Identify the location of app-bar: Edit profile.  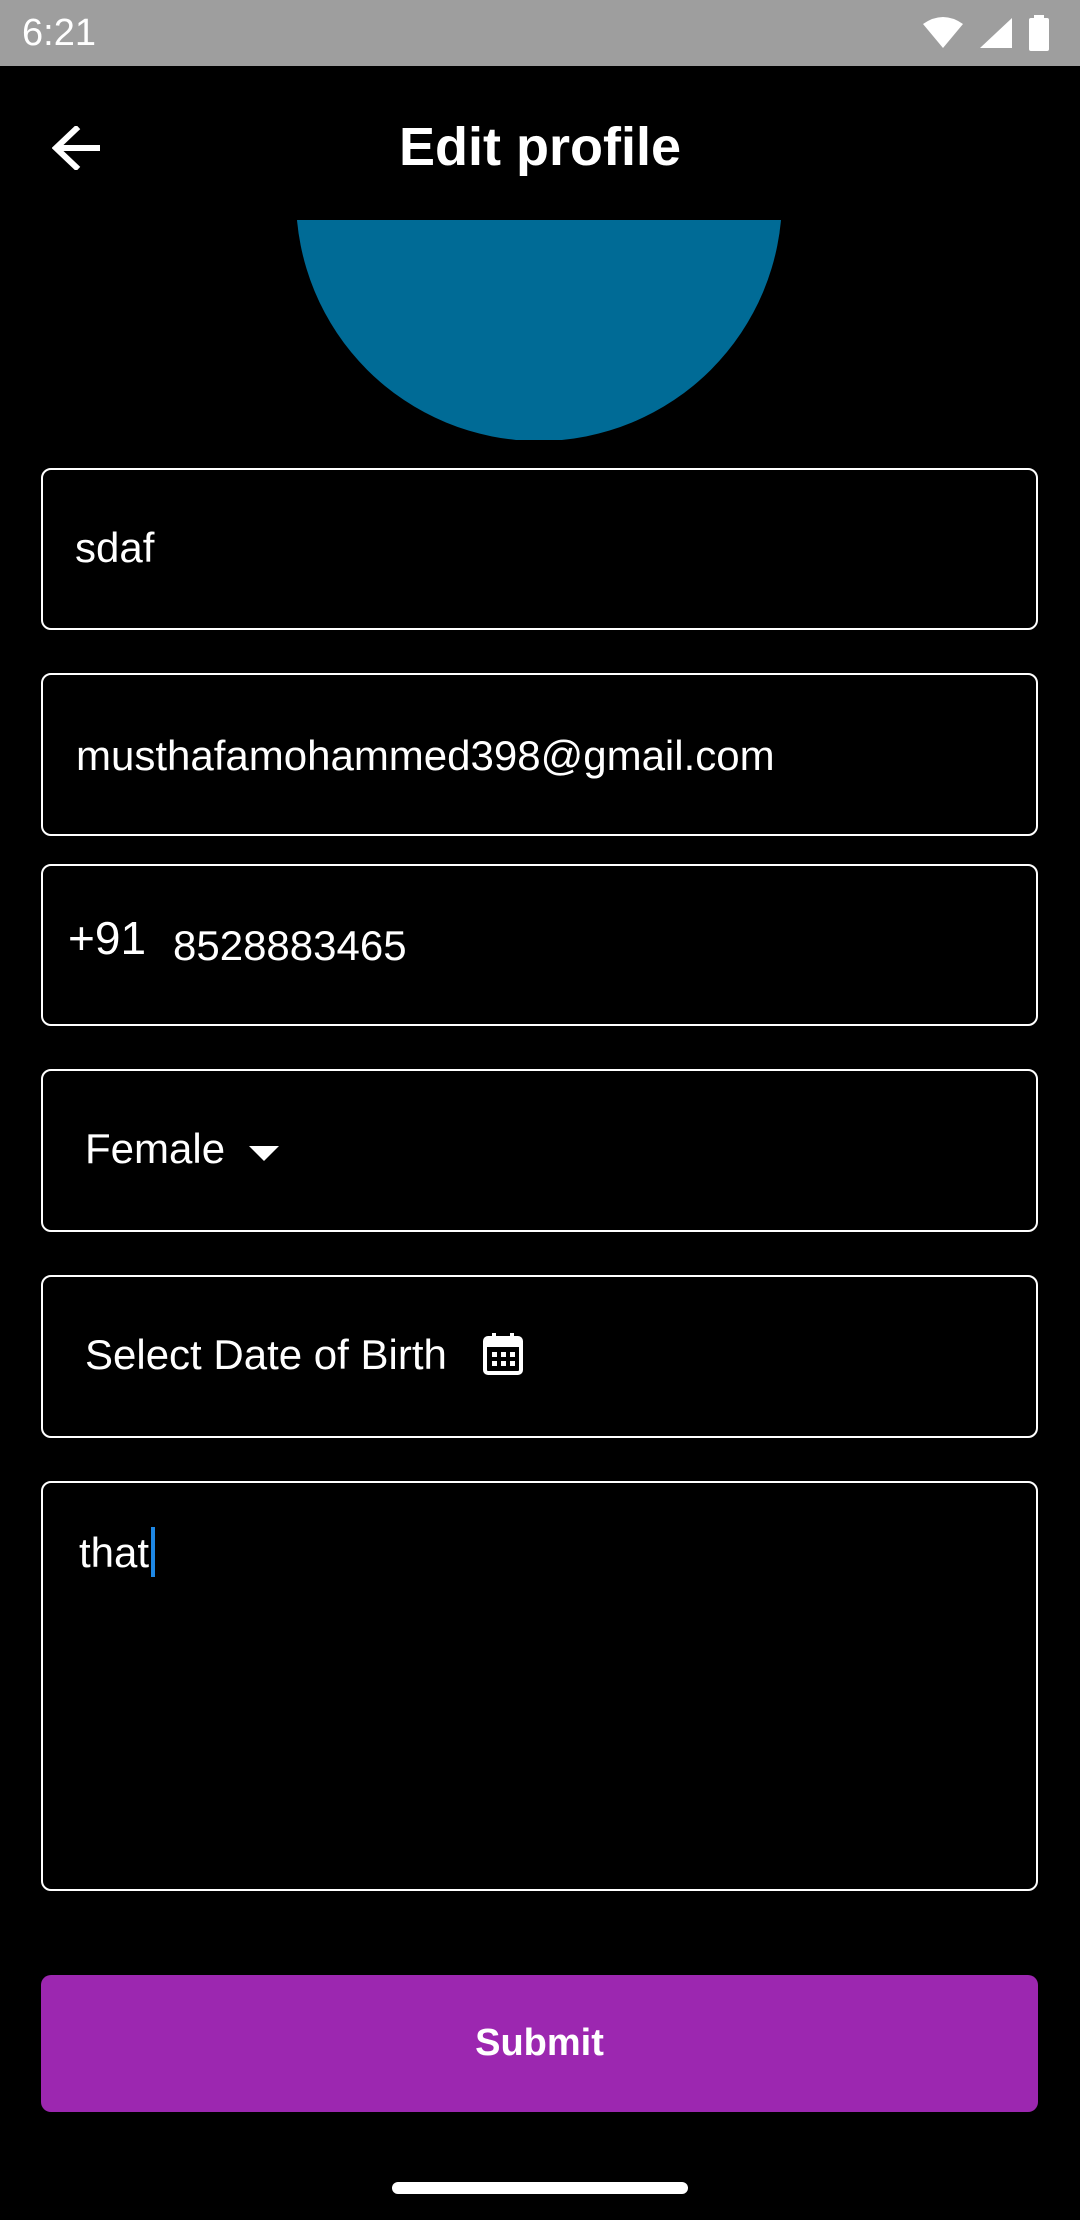
(540, 143).